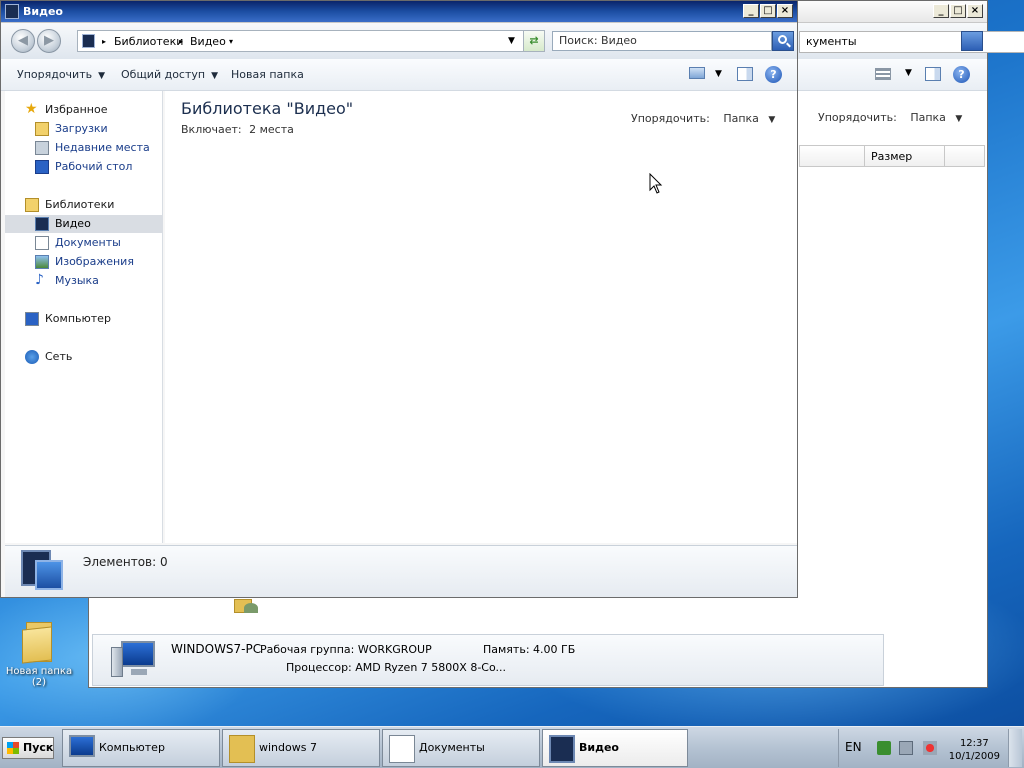  Describe the element at coordinates (598, 40) in the screenshot. I see `search-placeholder: Поиск: Видео` at that location.